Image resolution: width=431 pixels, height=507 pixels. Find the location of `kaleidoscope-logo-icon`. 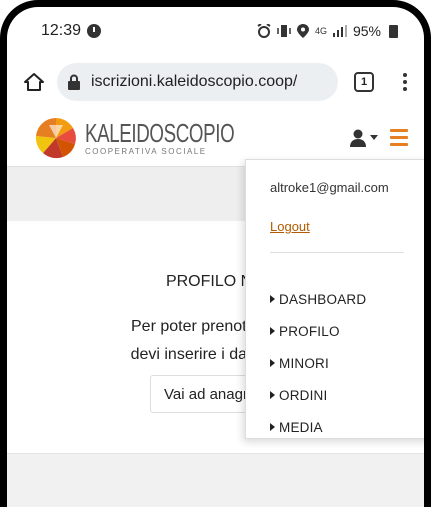

kaleidoscope-logo-icon is located at coordinates (55, 137).